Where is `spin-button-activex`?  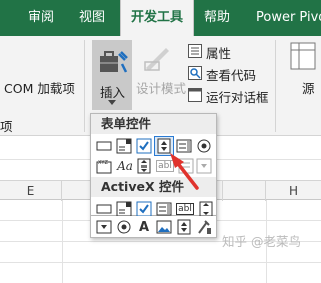
spin-button-activex is located at coordinates (184, 227).